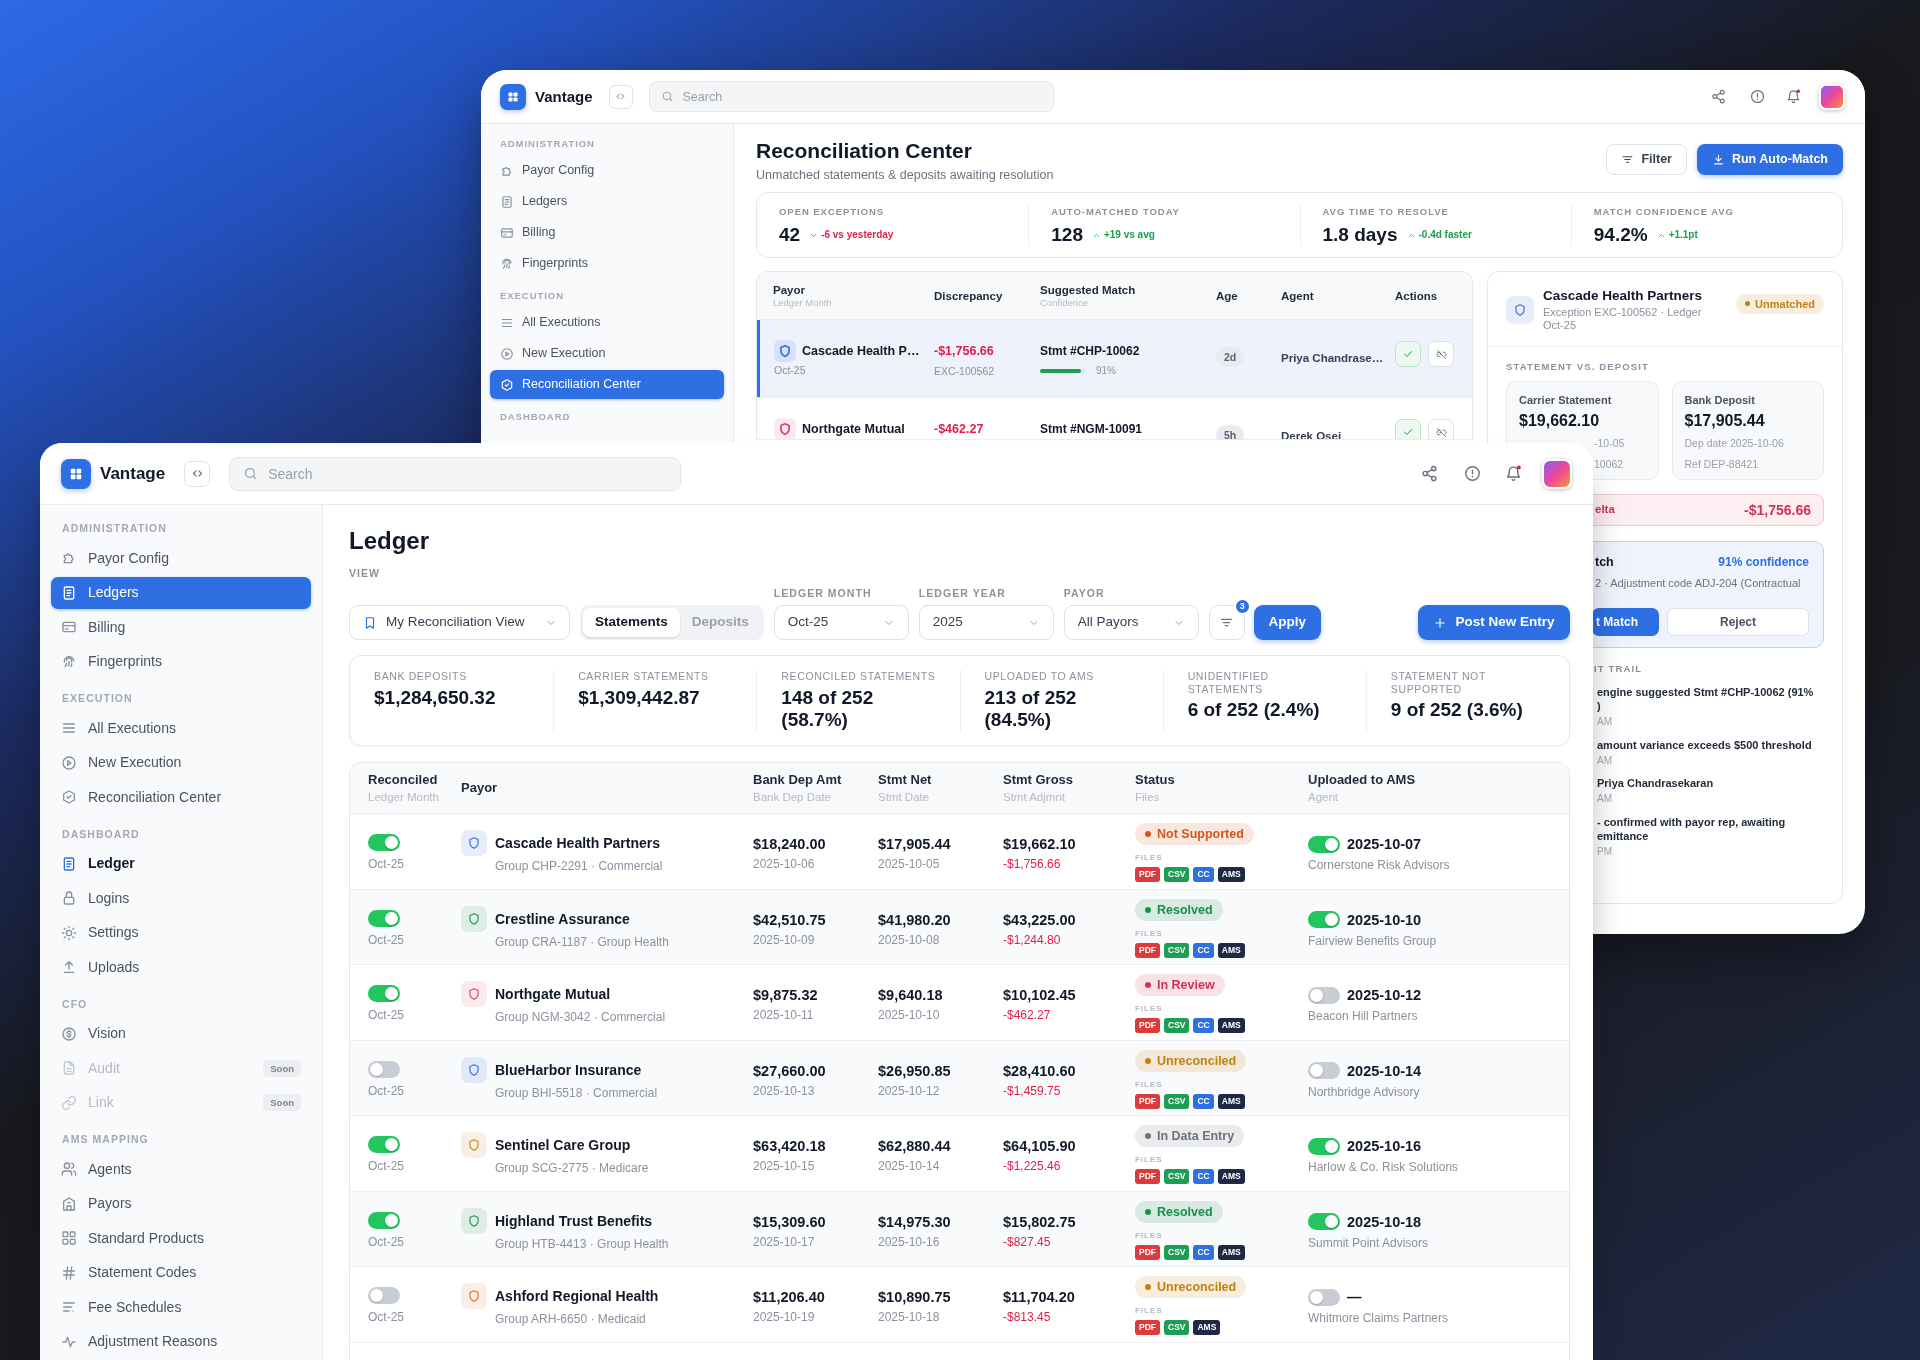 Image resolution: width=1920 pixels, height=1360 pixels. What do you see at coordinates (69, 967) in the screenshot?
I see `upload-icon` at bounding box center [69, 967].